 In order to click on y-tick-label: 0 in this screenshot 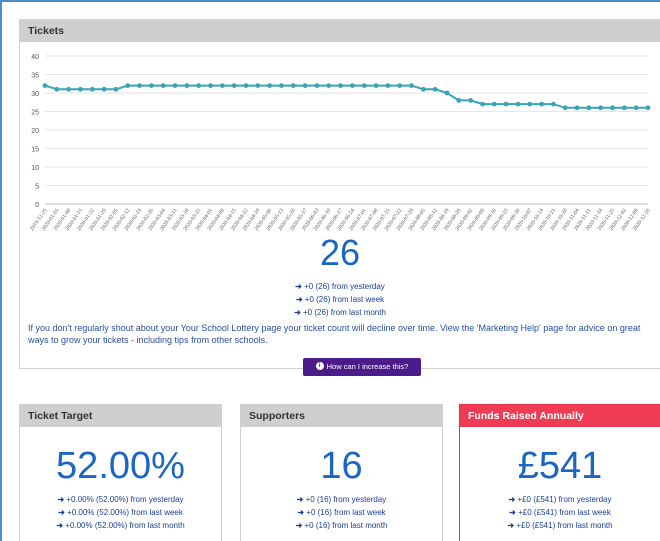, I will do `click(37, 205)`.